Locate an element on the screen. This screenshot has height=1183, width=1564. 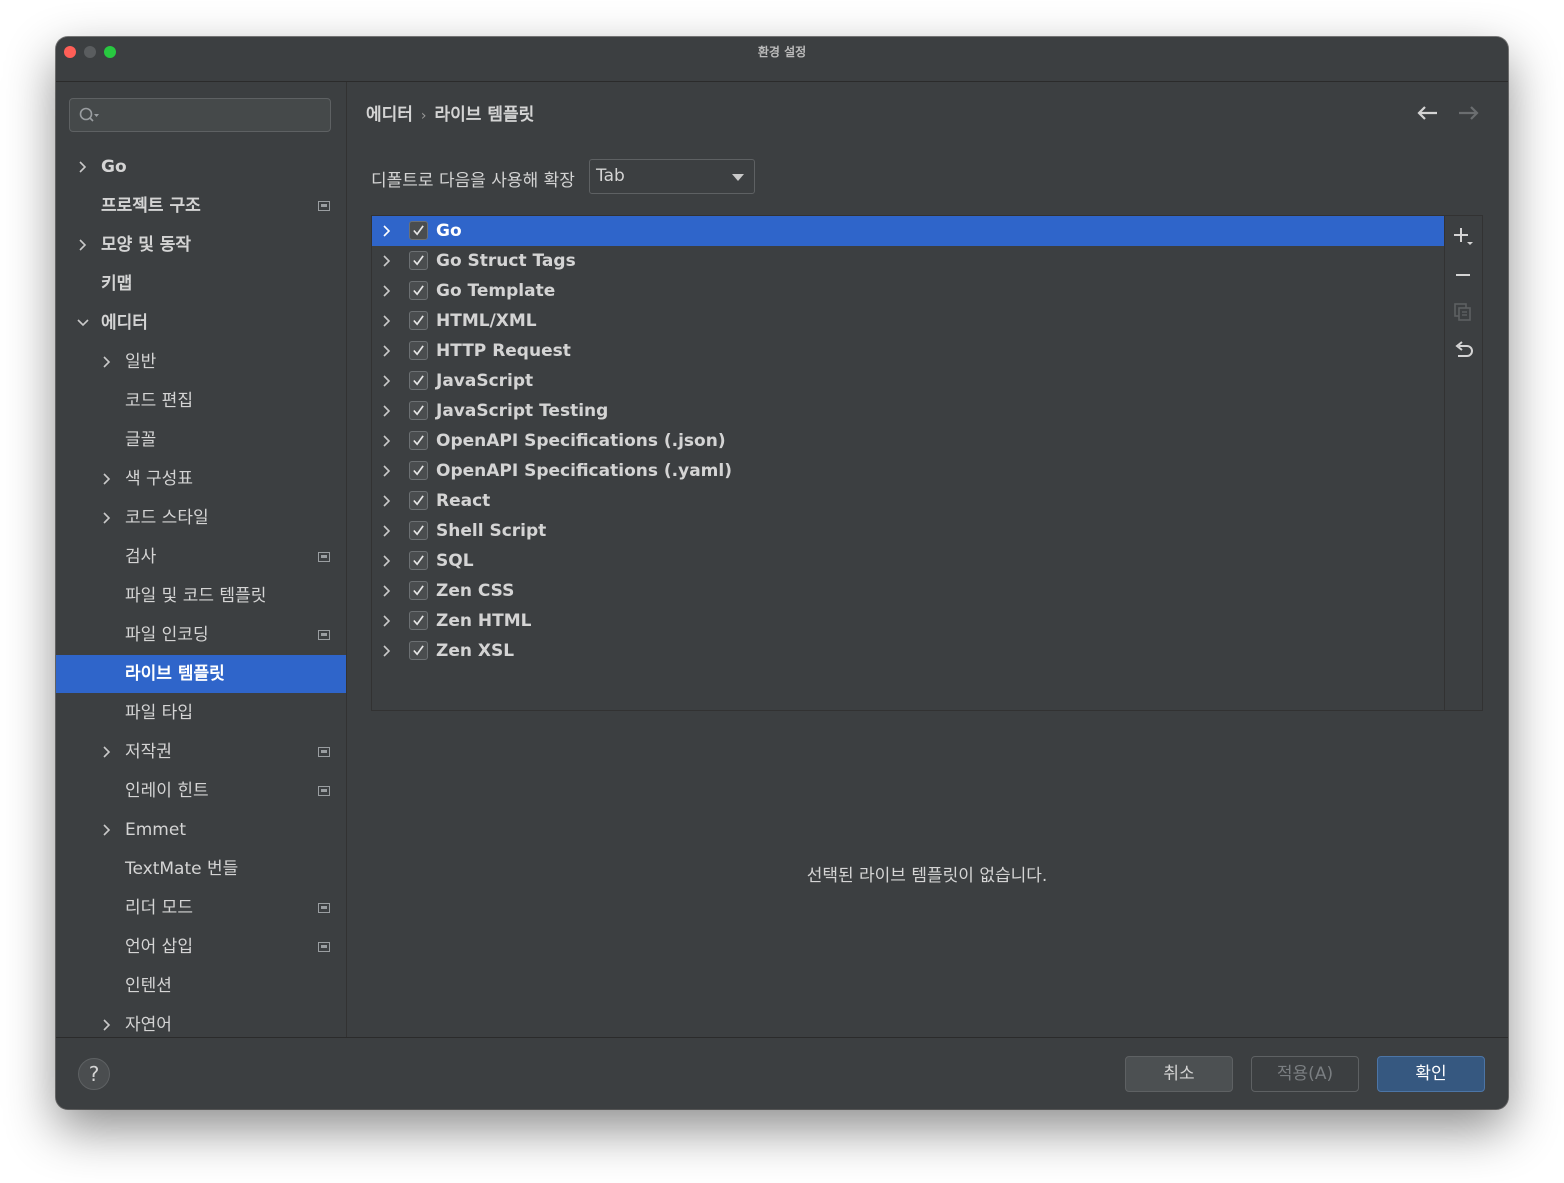
sidebar-item-label: 인레이 힌트 is located at coordinates (167, 791).